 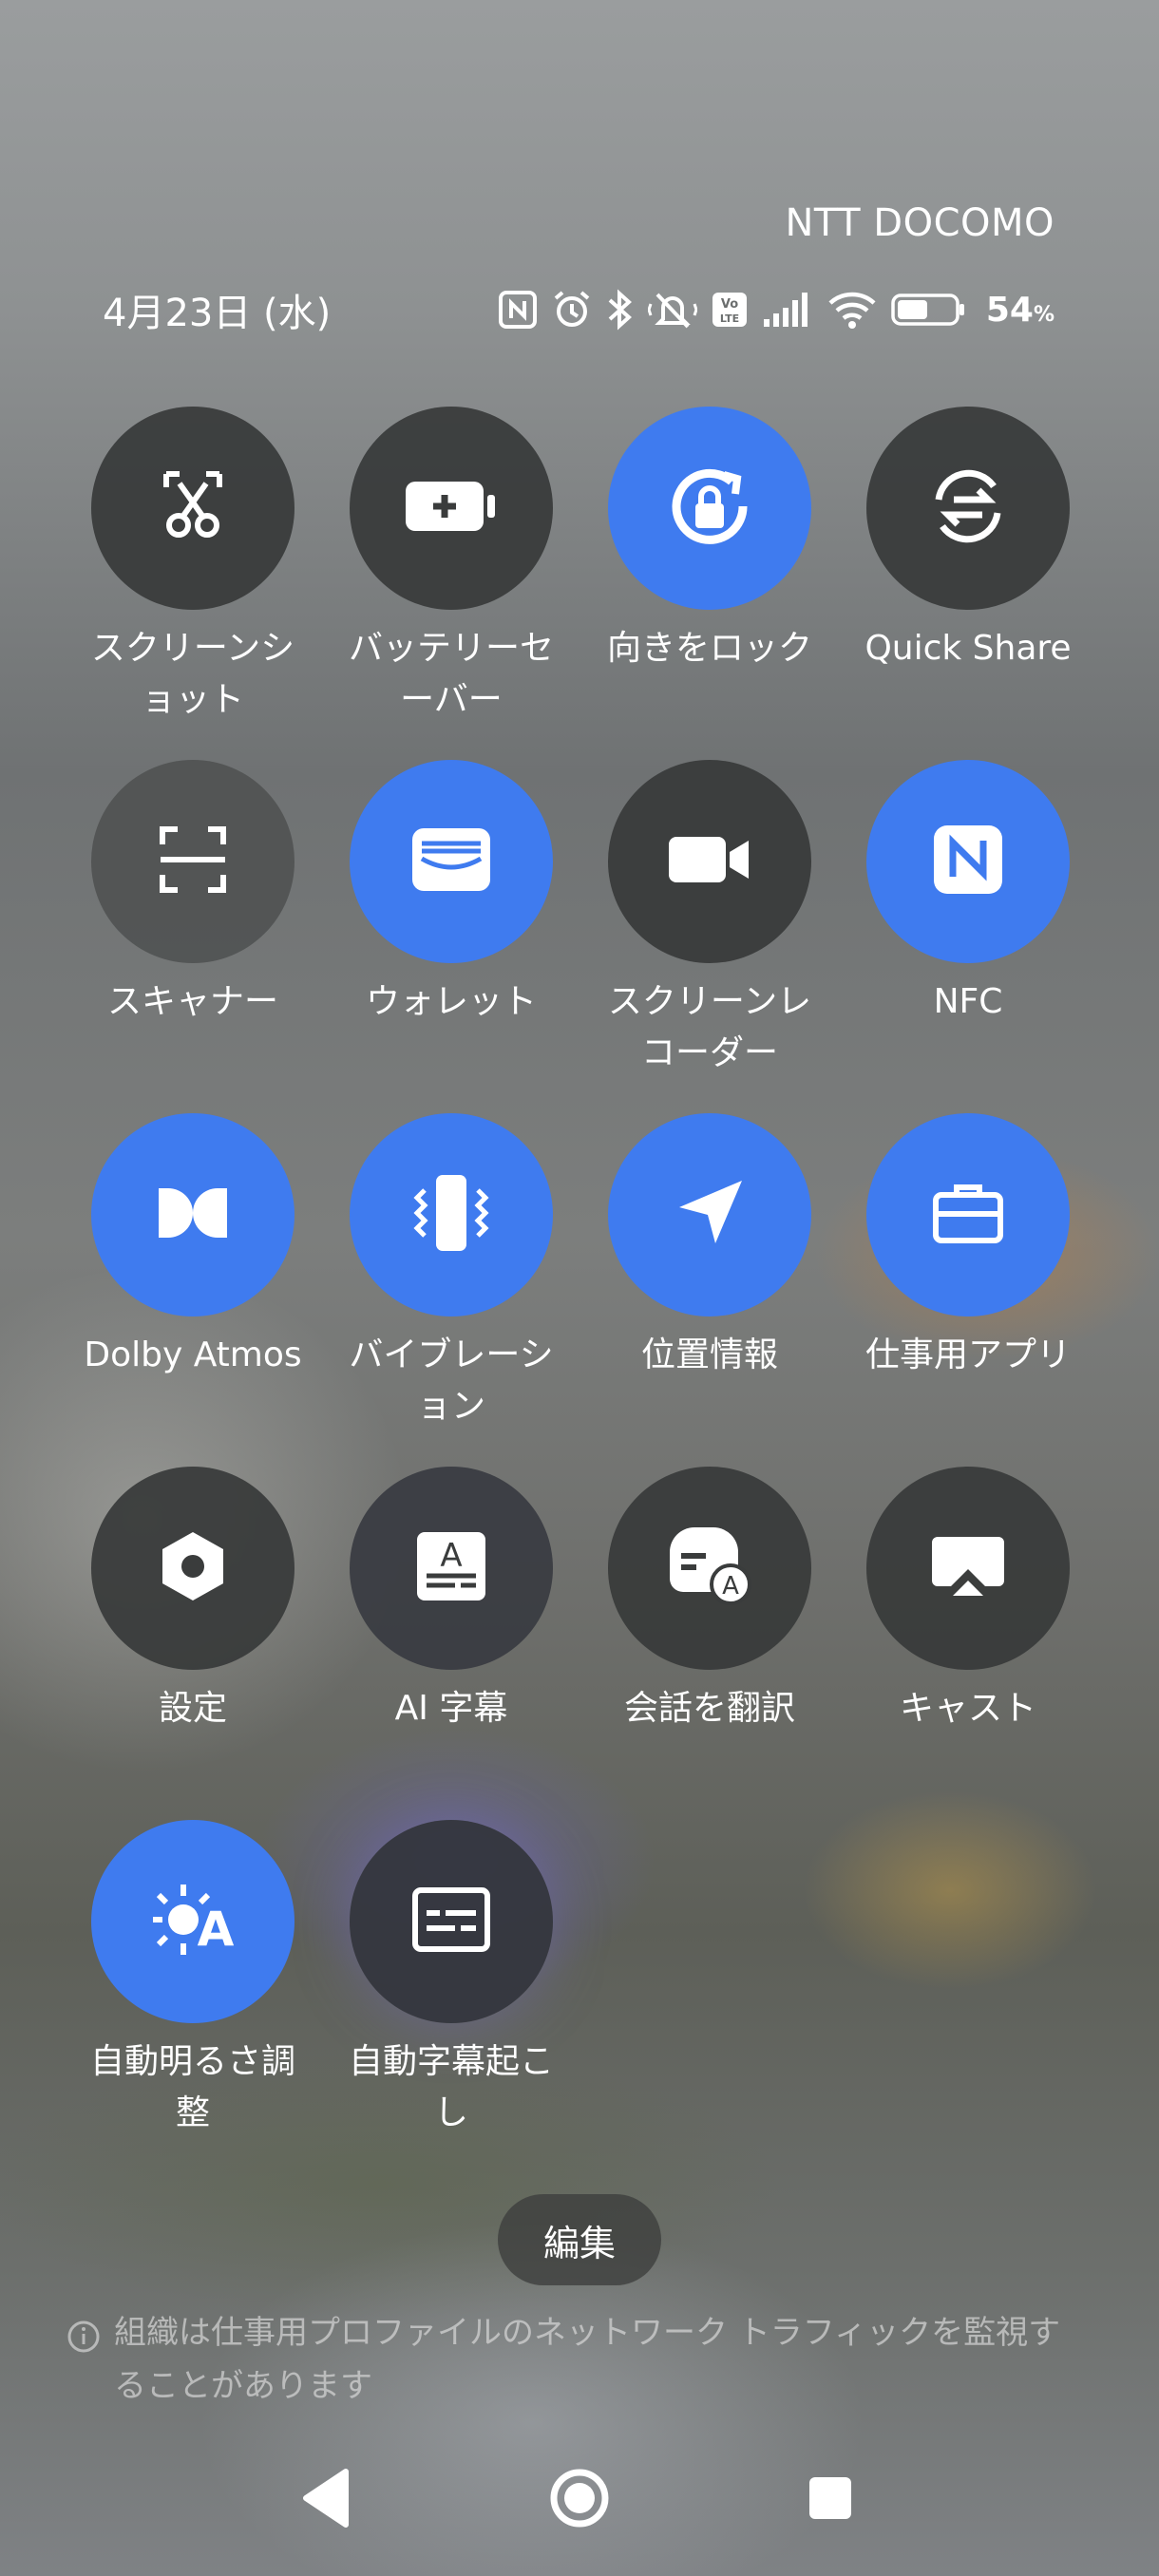 I want to click on tile-label: スキャナー, so click(x=192, y=1001).